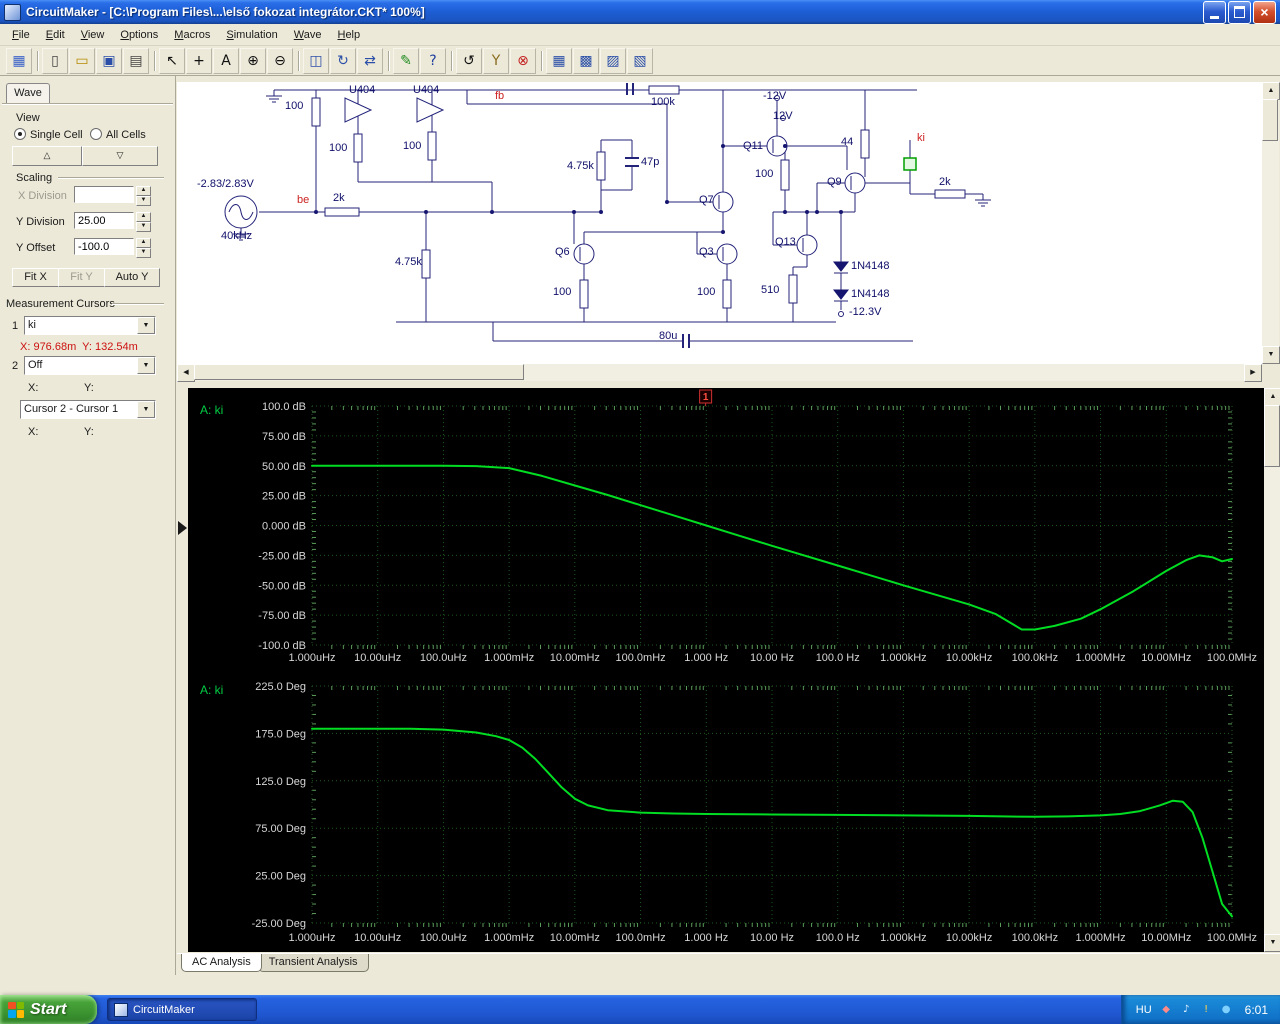 The height and width of the screenshot is (1024, 1280). Describe the element at coordinates (586, 60) in the screenshot. I see `waveform-window-icon: ▩` at that location.